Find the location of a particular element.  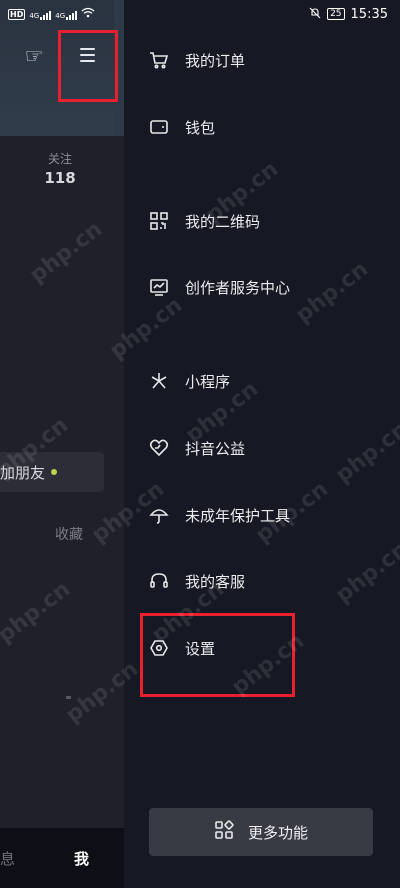

tab-messages: 息 is located at coordinates (7, 858).